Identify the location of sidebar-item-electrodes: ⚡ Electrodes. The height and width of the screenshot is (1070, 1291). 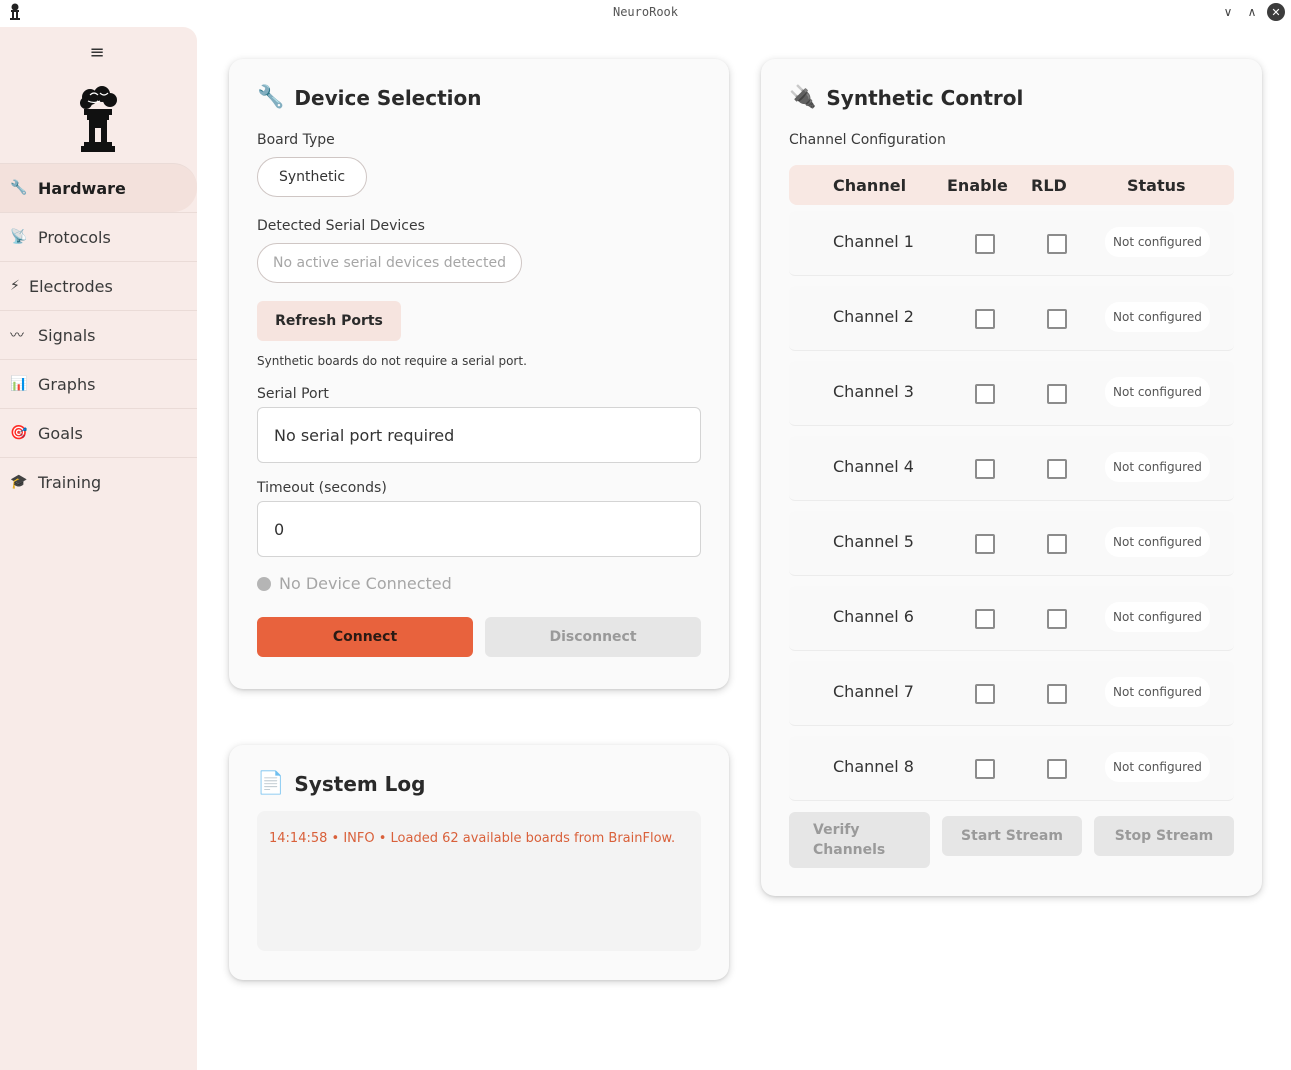
(98, 285).